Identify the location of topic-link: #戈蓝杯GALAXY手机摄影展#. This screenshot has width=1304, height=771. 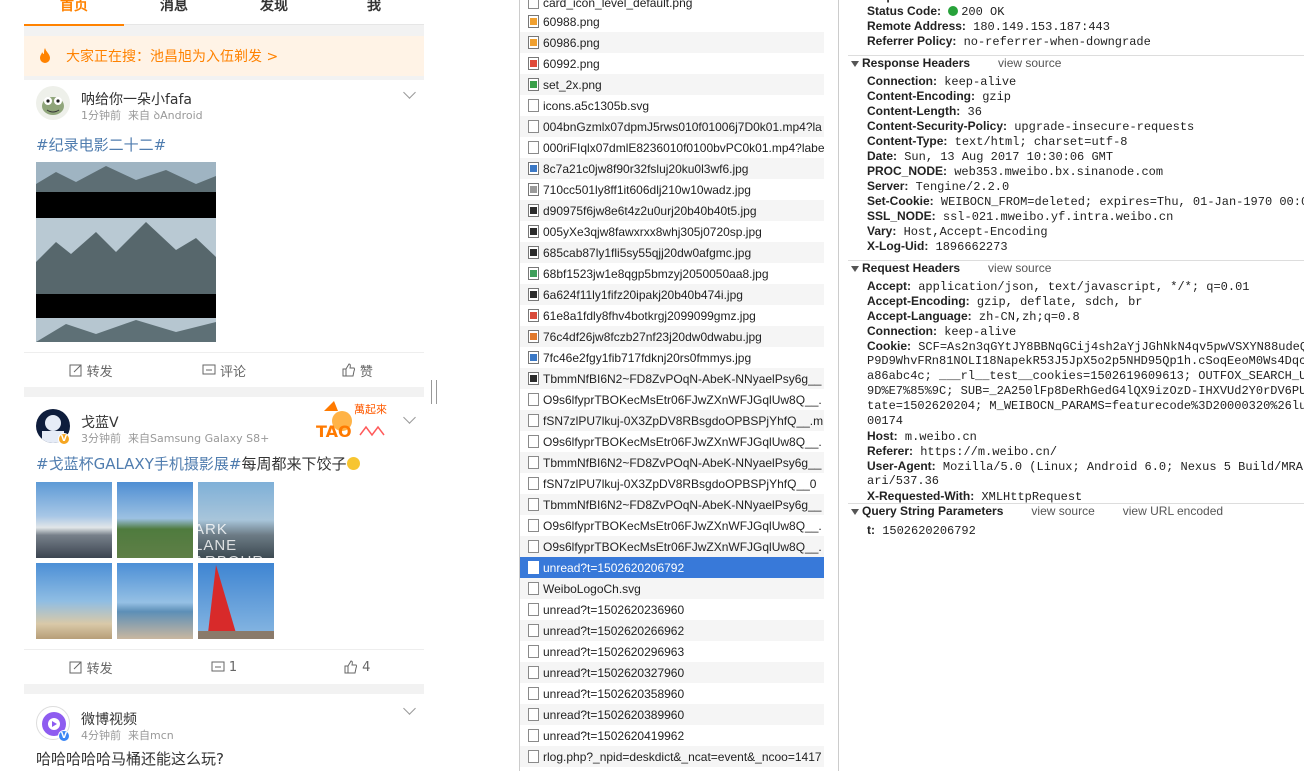
(138, 464).